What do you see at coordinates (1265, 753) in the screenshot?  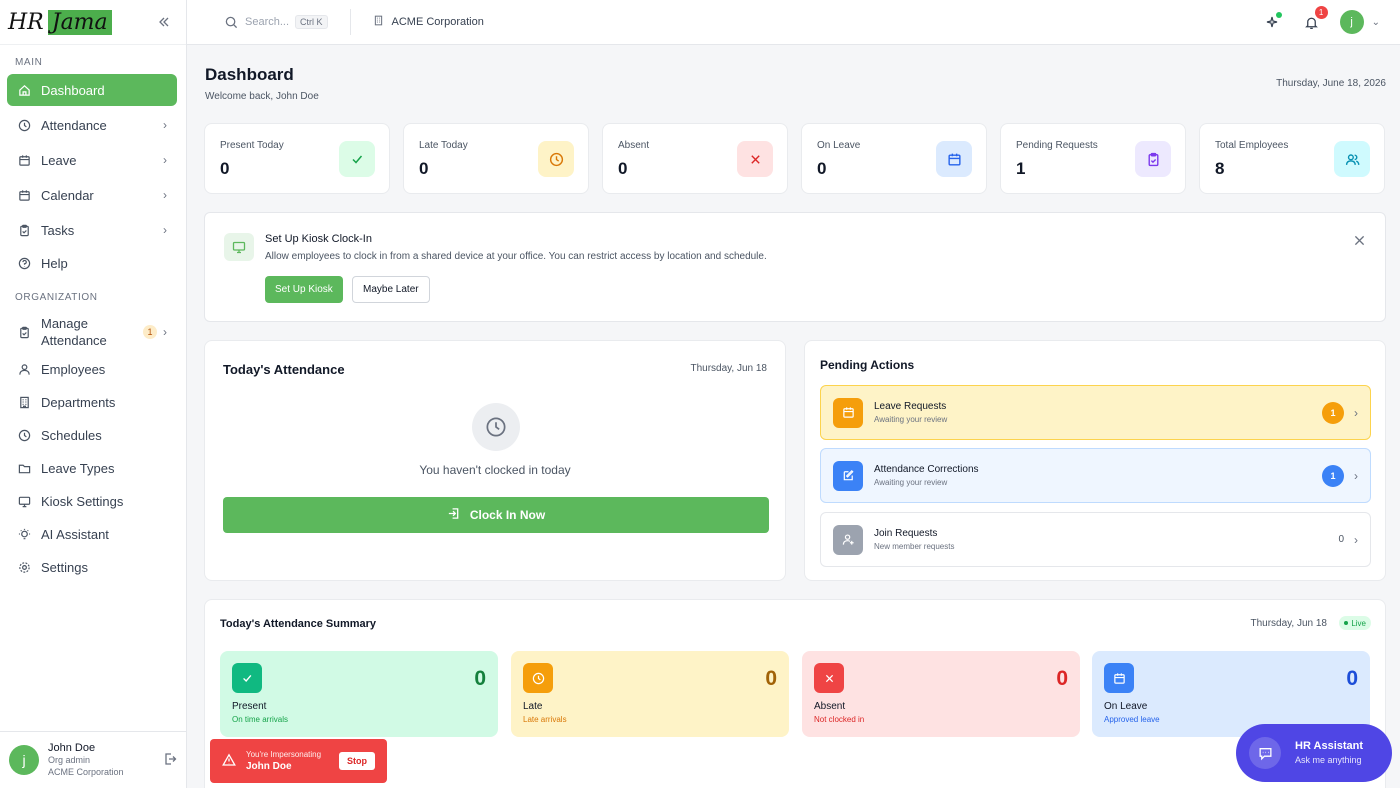 I see `chat-icon` at bounding box center [1265, 753].